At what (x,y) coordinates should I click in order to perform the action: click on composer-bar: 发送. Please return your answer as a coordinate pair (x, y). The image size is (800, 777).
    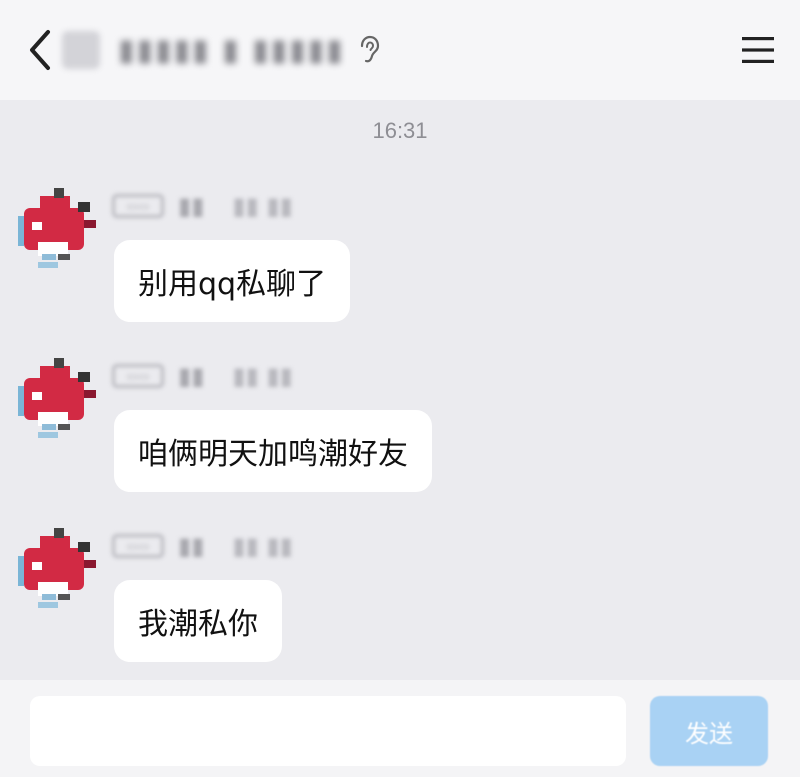
    Looking at the image, I should click on (400, 728).